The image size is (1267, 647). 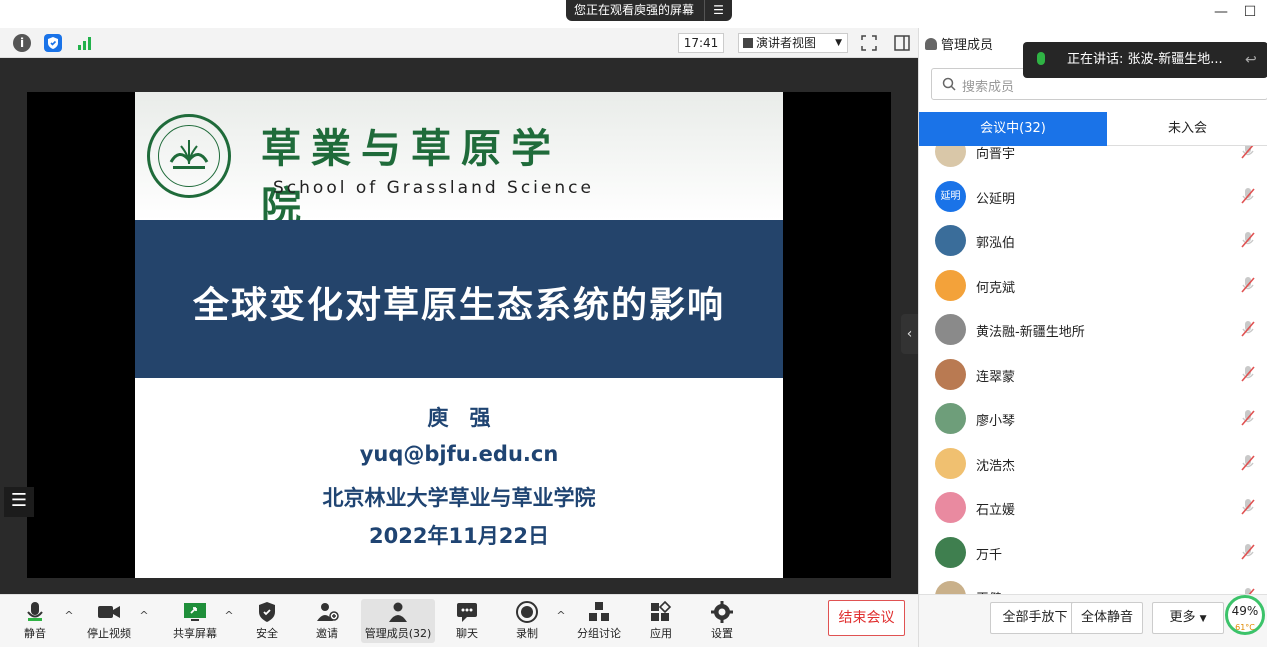 I want to click on speaking-indicator: 正在讲话: 张波-新疆生地... ↩, so click(x=1145, y=60).